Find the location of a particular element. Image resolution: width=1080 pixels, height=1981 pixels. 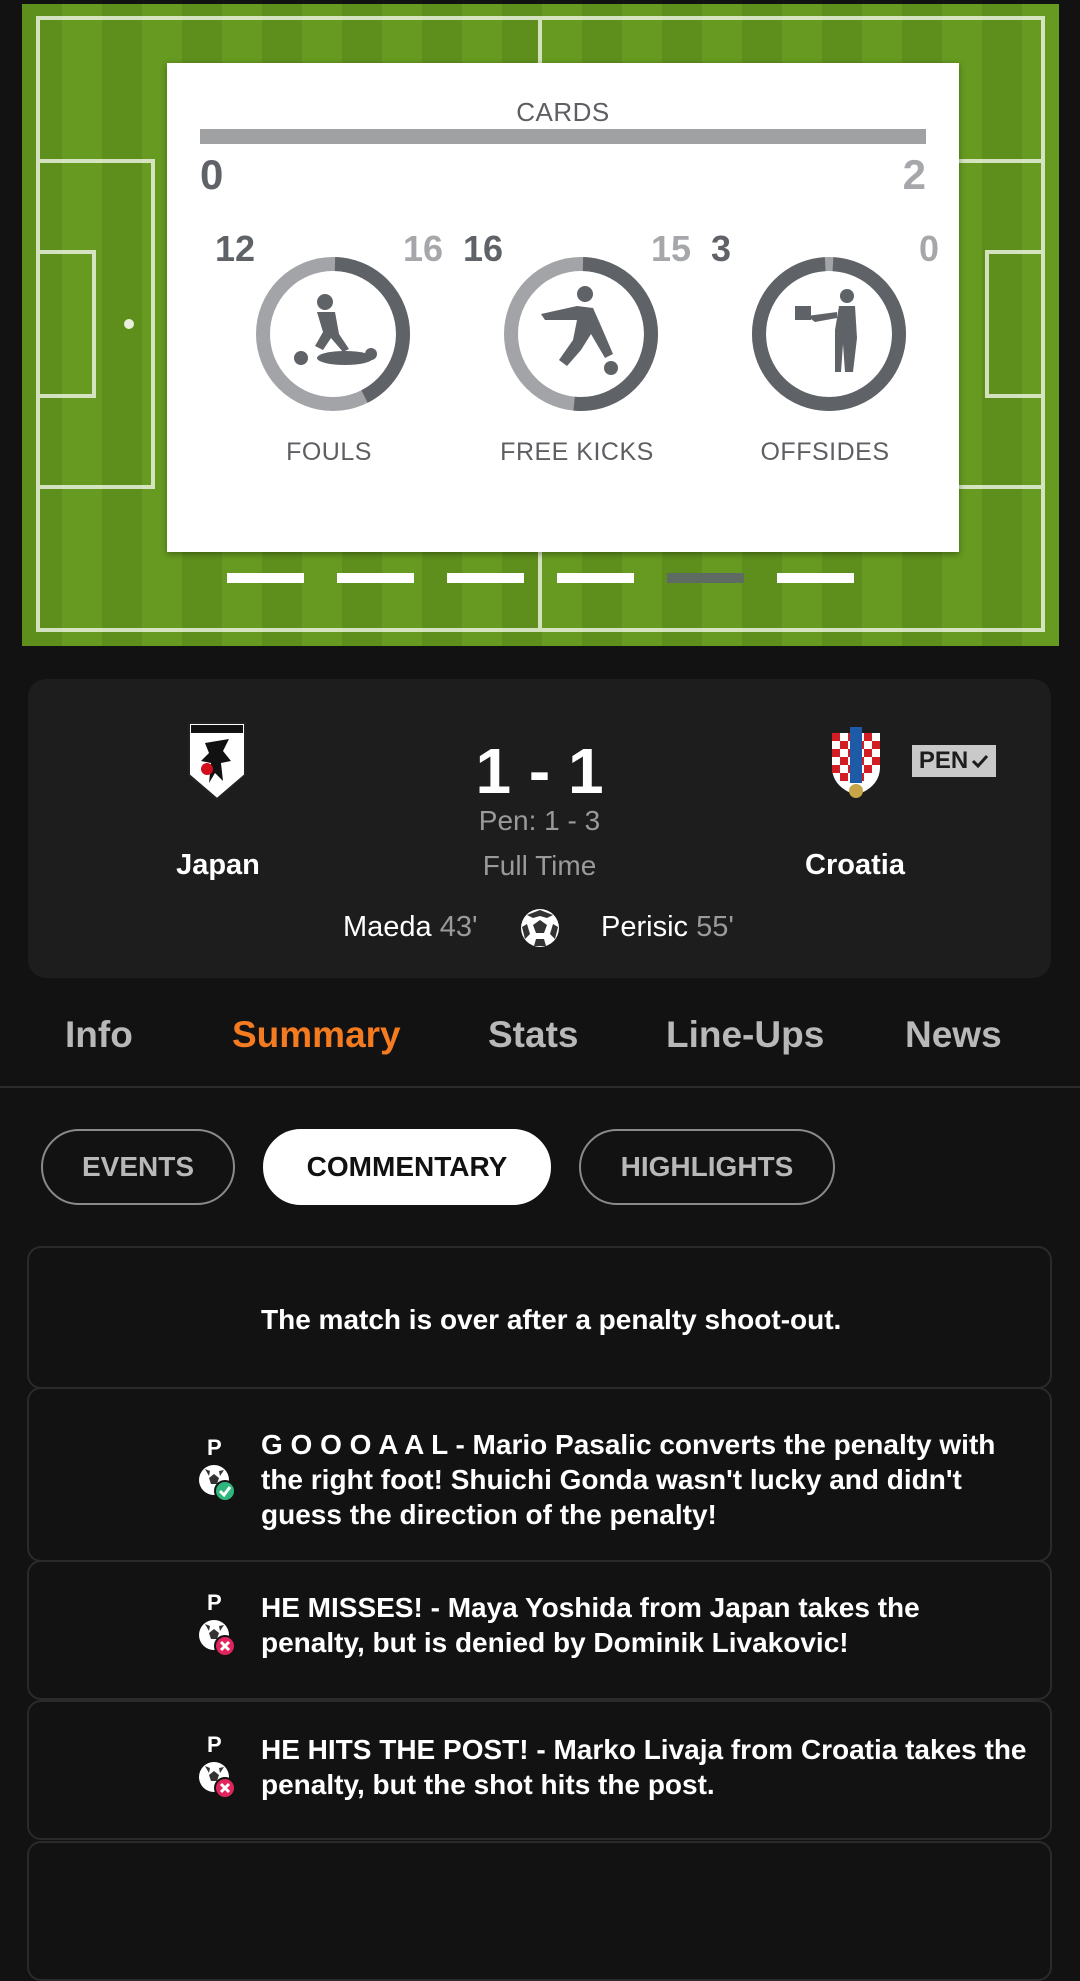

cards-away-value: 2 is located at coordinates (914, 174).